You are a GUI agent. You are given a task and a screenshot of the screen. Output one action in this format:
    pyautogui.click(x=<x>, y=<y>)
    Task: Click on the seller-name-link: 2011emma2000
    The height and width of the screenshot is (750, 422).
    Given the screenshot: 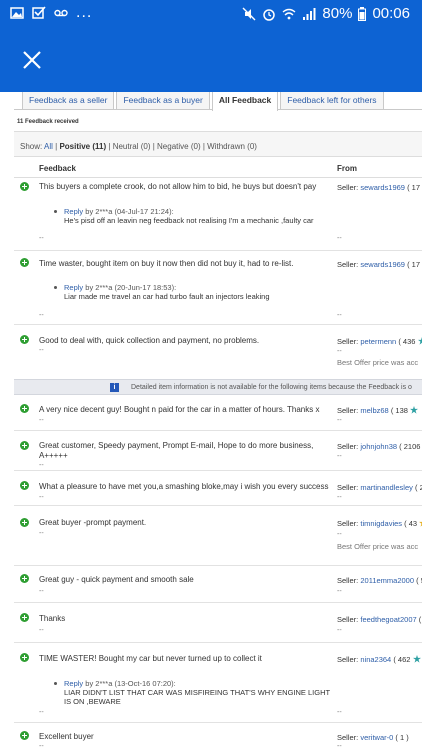 What is the action you would take?
    pyautogui.click(x=387, y=580)
    